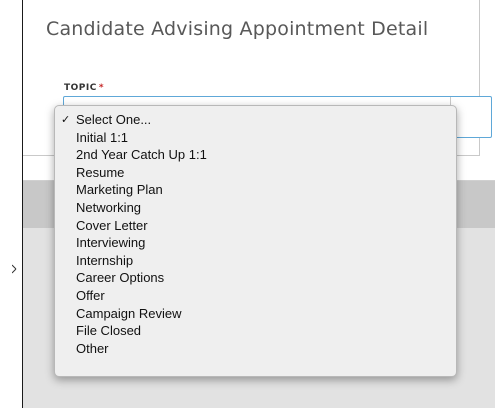 This screenshot has width=495, height=408. I want to click on topic-option: Initial 1:1, so click(255, 138).